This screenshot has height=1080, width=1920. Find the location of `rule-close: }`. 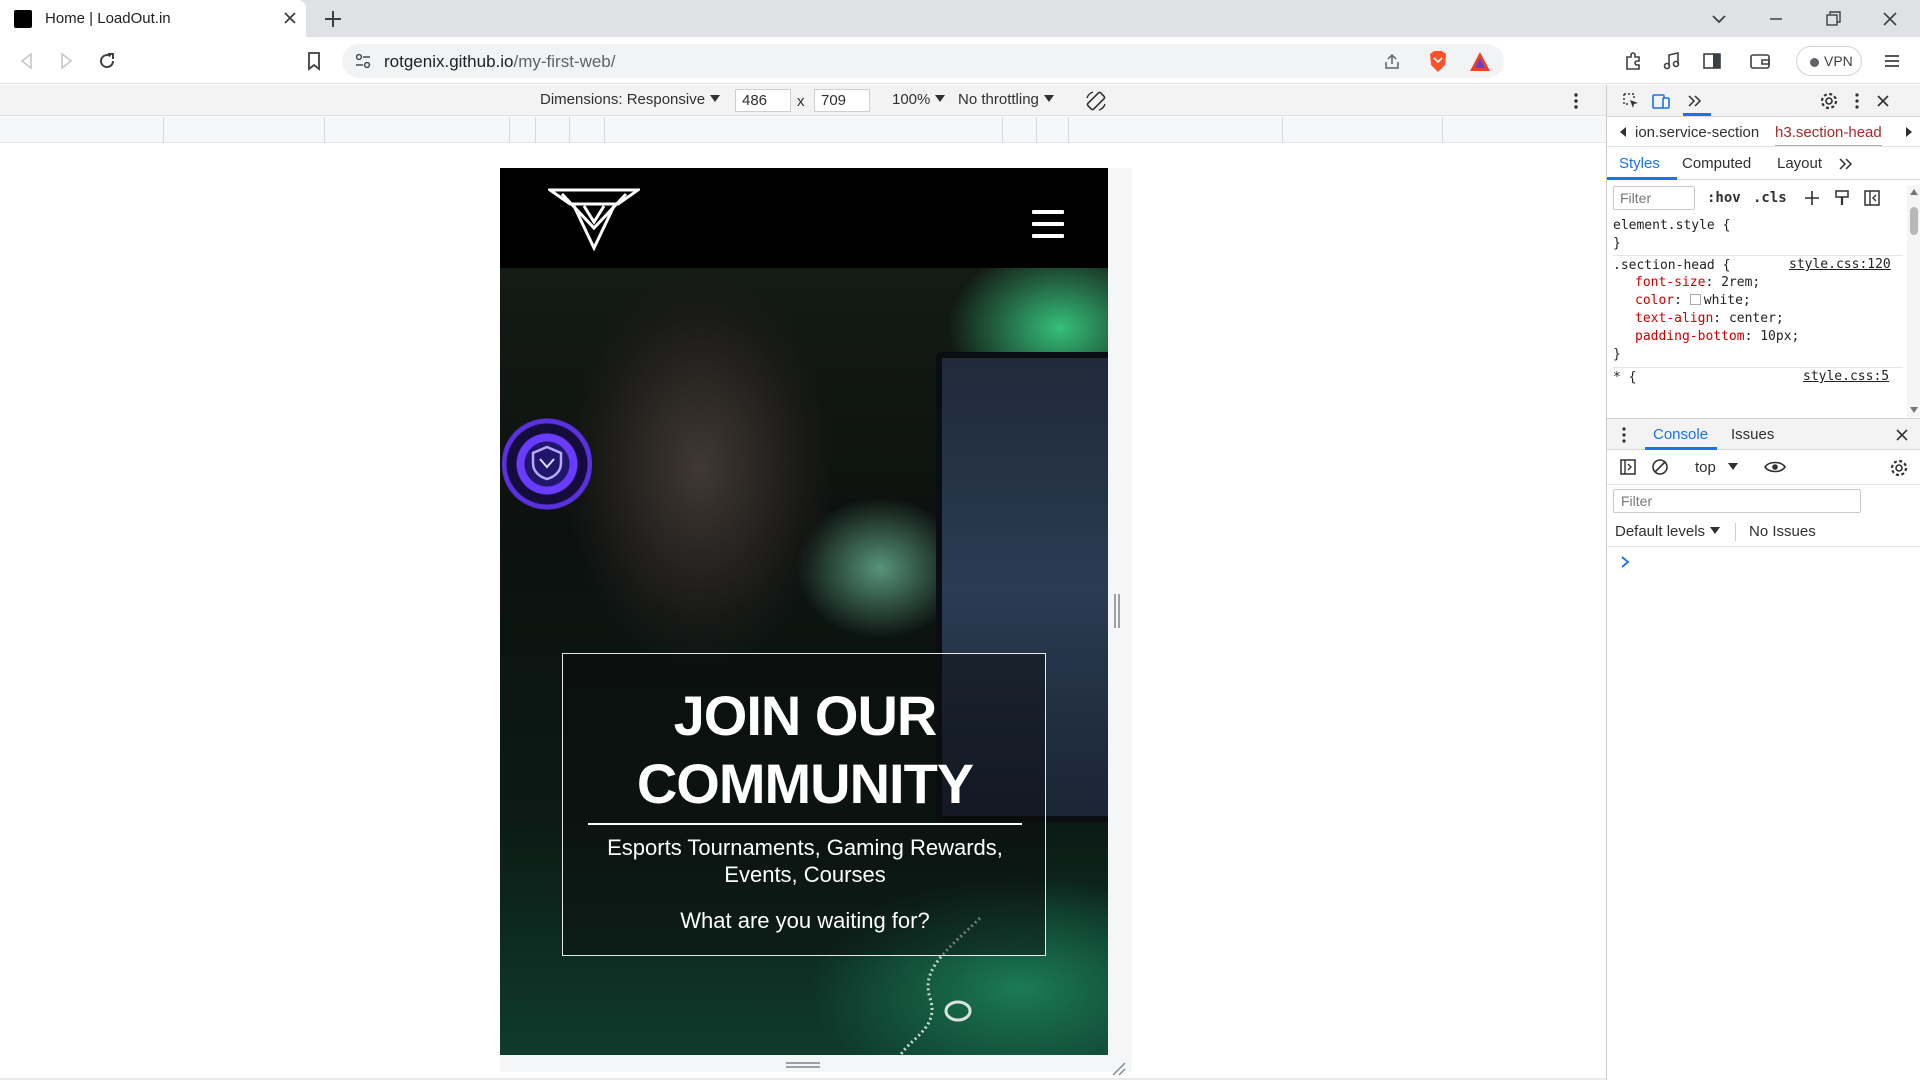

rule-close: } is located at coordinates (1617, 354).